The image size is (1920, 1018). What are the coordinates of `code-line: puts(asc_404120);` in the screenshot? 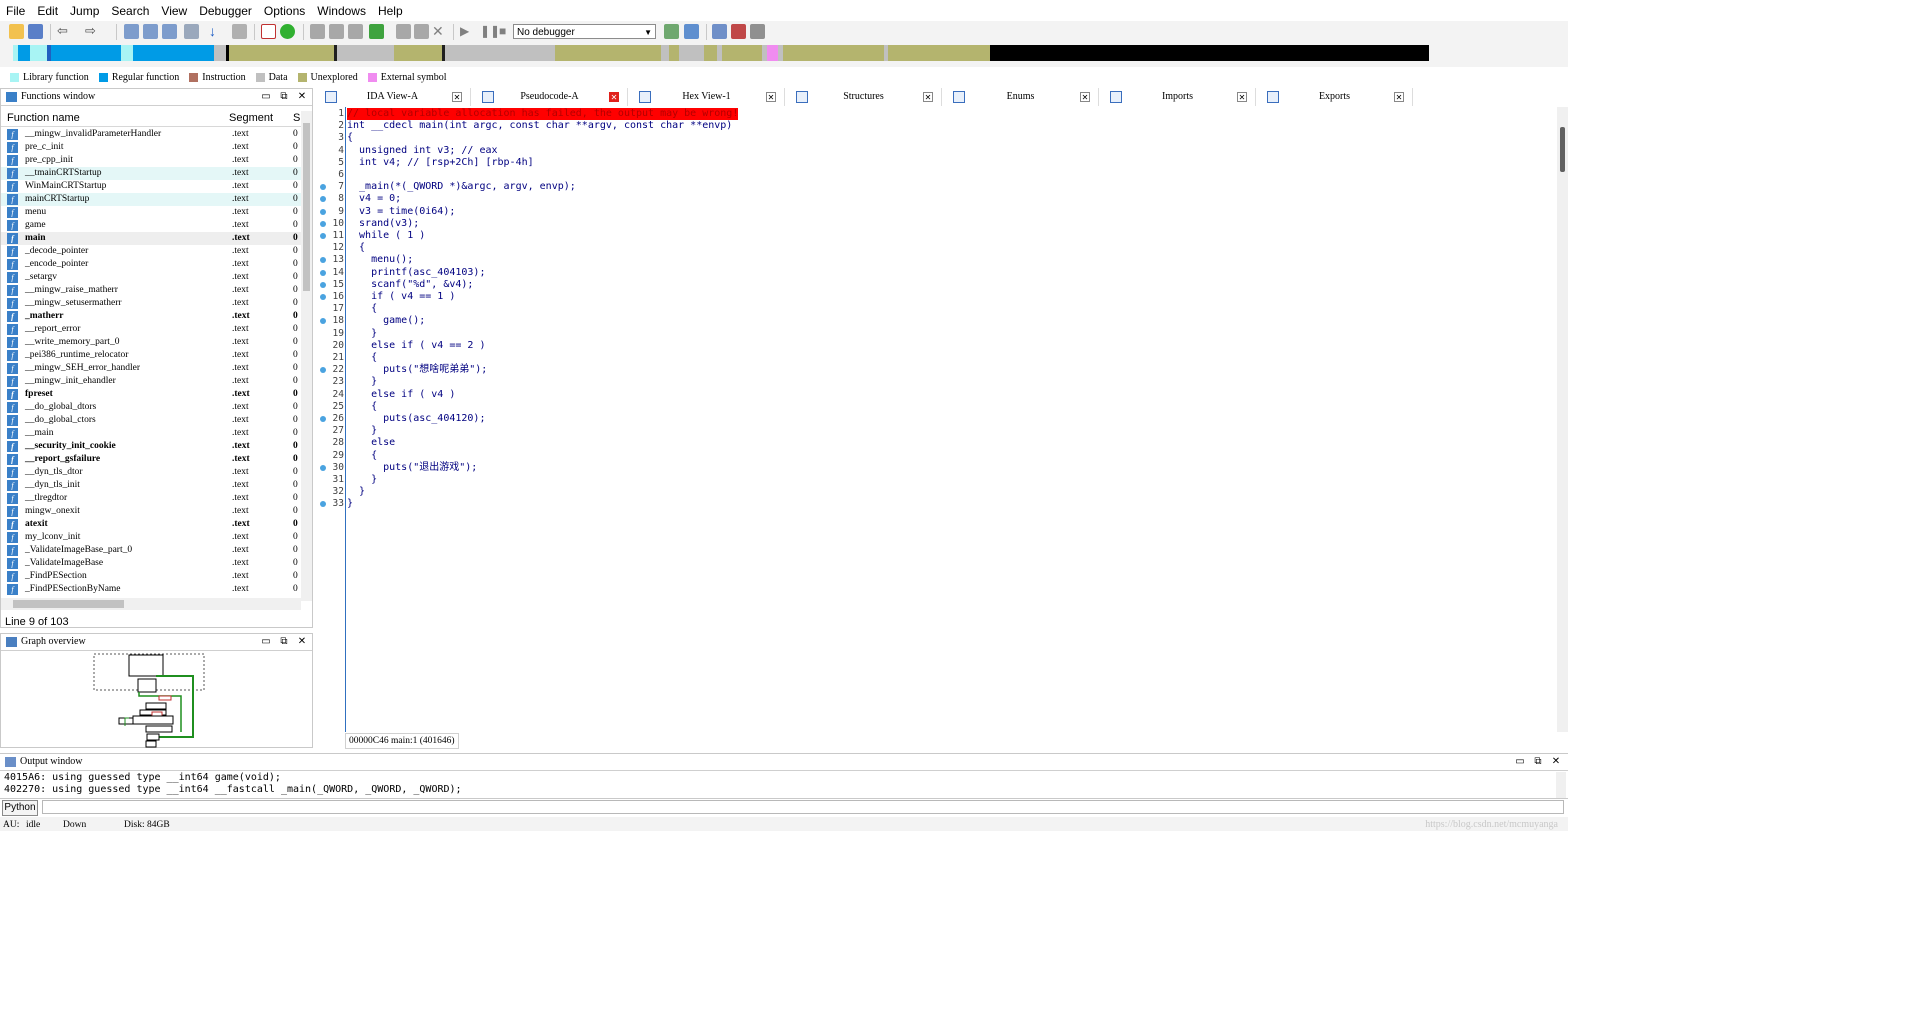 It's located at (416, 419).